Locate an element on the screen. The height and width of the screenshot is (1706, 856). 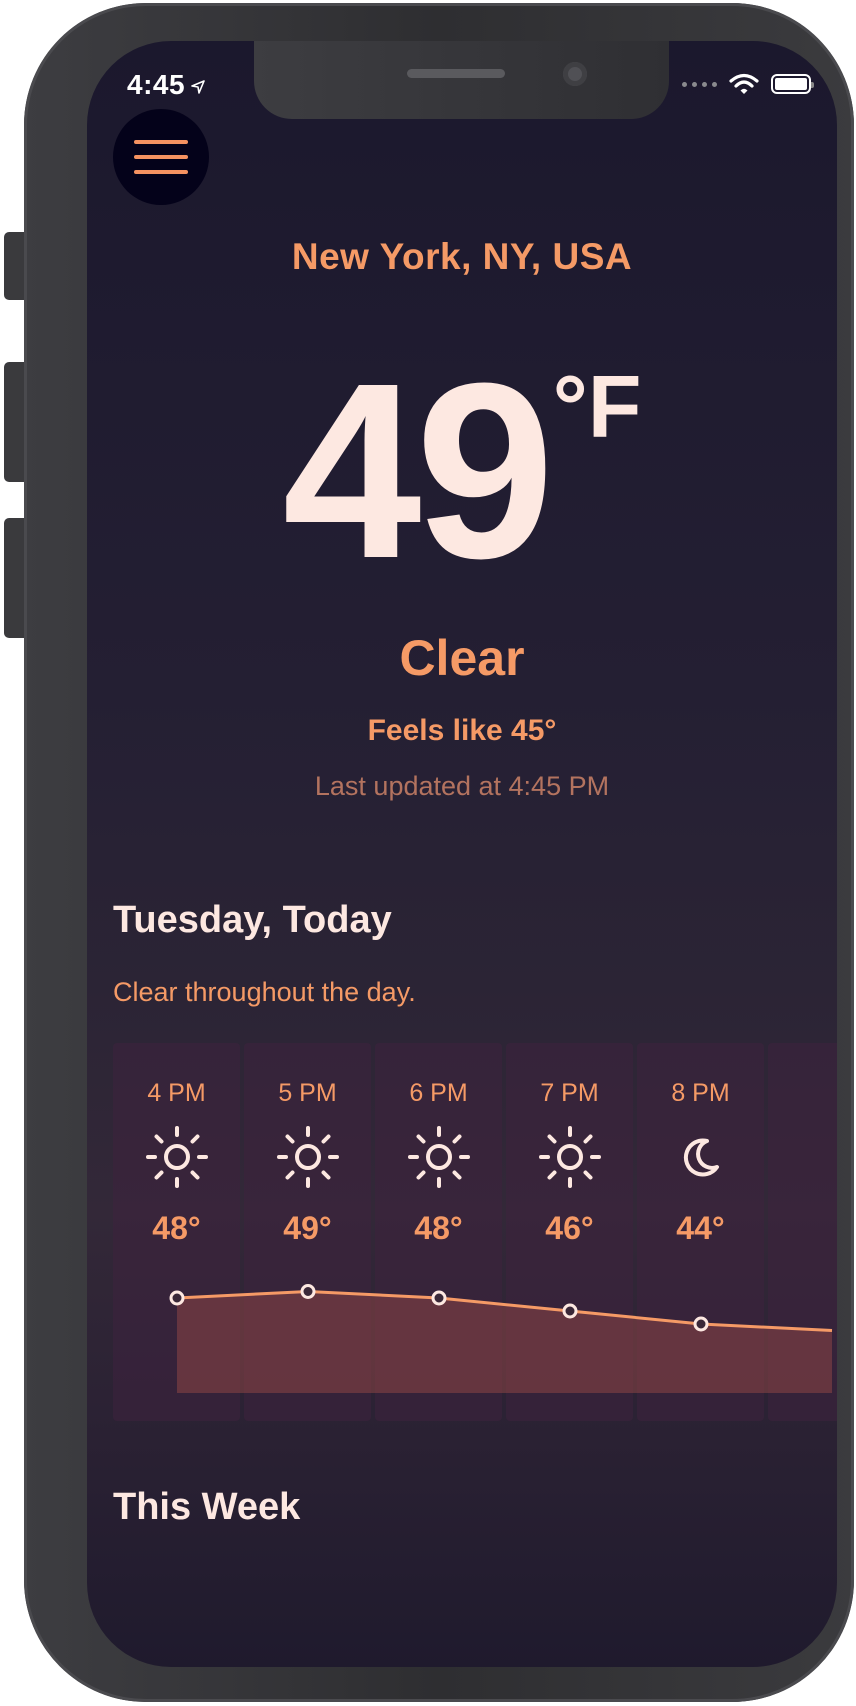
hour-temperature: 44° is located at coordinates (700, 1228).